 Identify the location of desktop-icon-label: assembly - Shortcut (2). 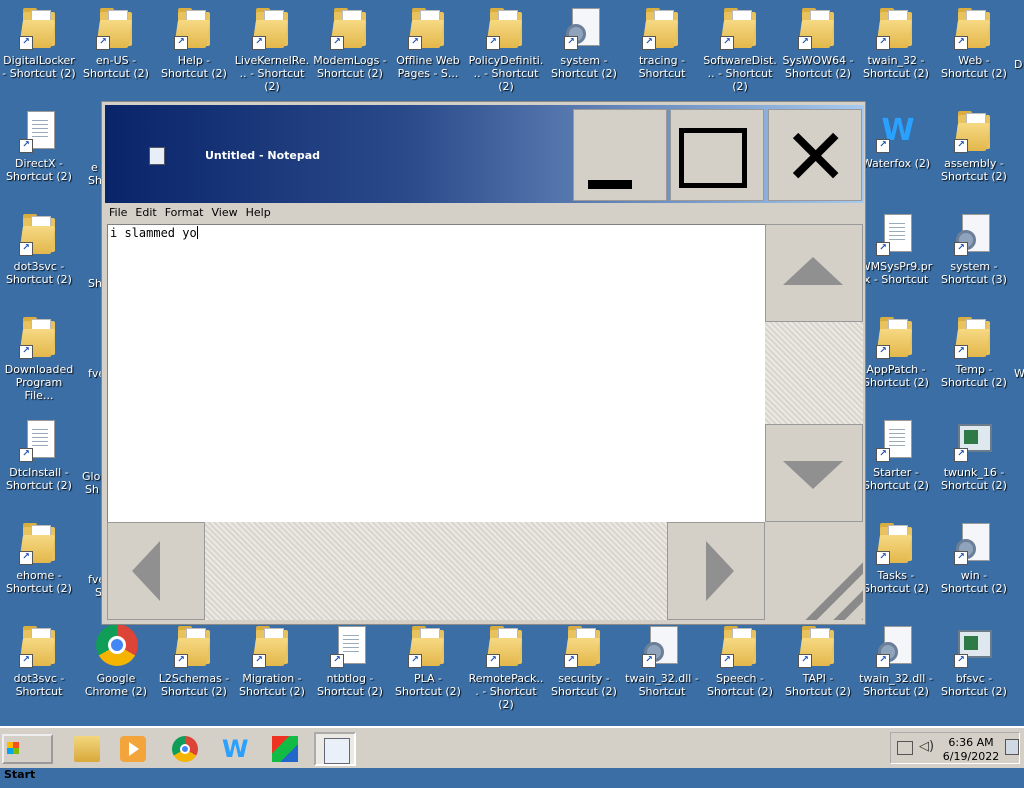
(974, 170).